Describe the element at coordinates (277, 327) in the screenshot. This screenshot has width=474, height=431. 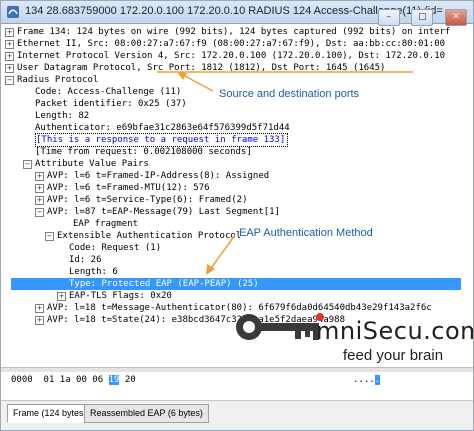
I see `key-icon` at that location.